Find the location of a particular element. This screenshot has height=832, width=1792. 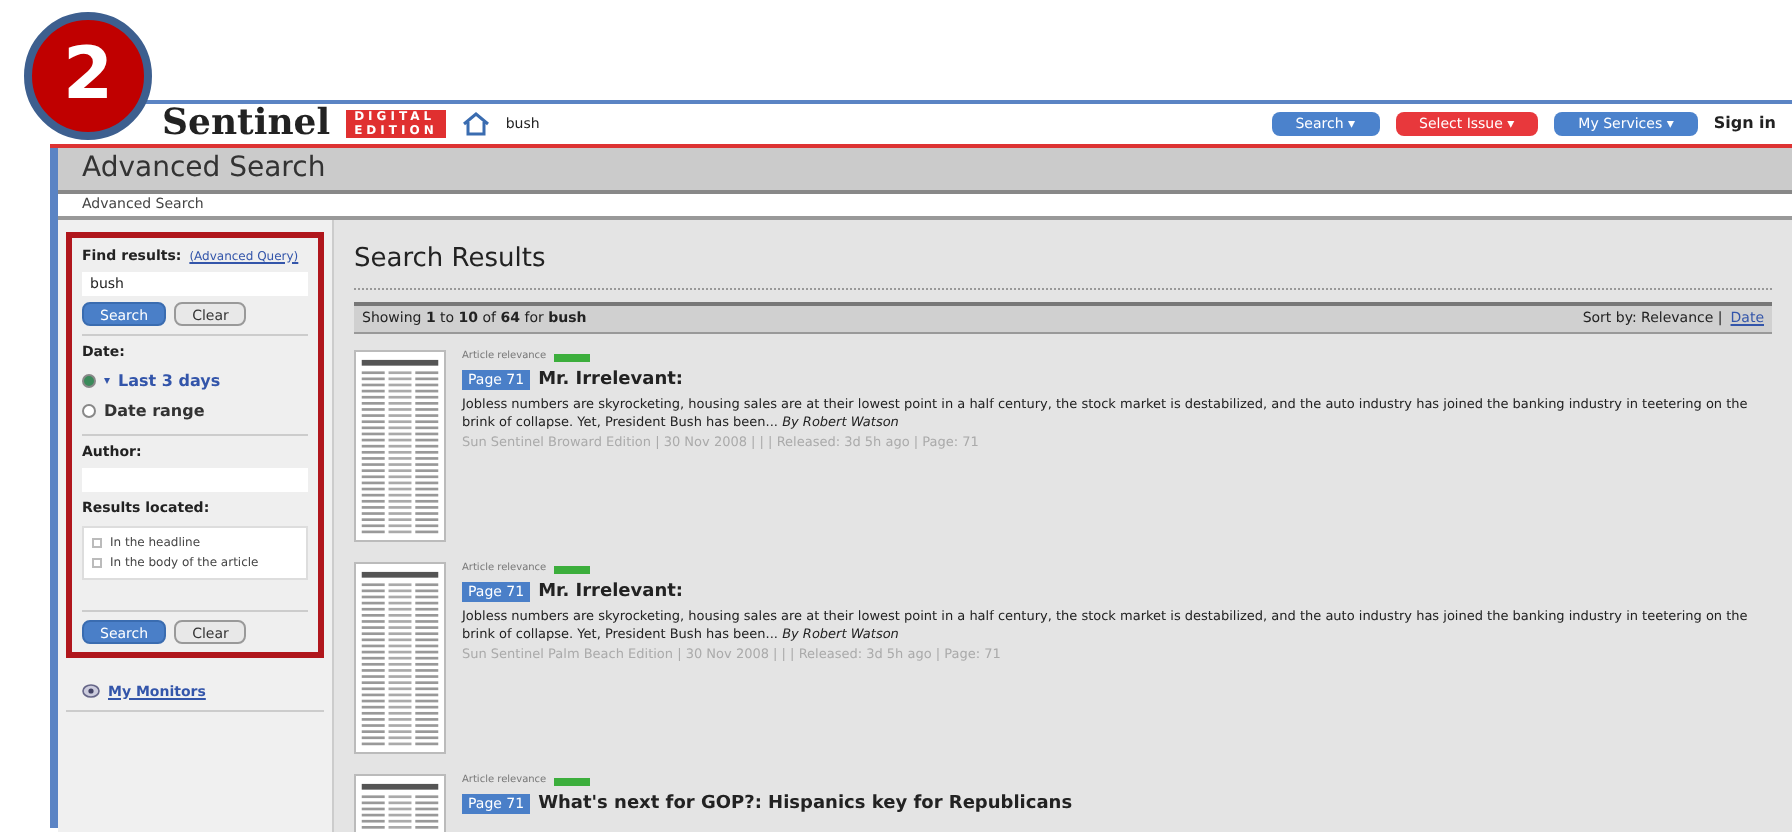

page-title: Advanced Search is located at coordinates (204, 169).